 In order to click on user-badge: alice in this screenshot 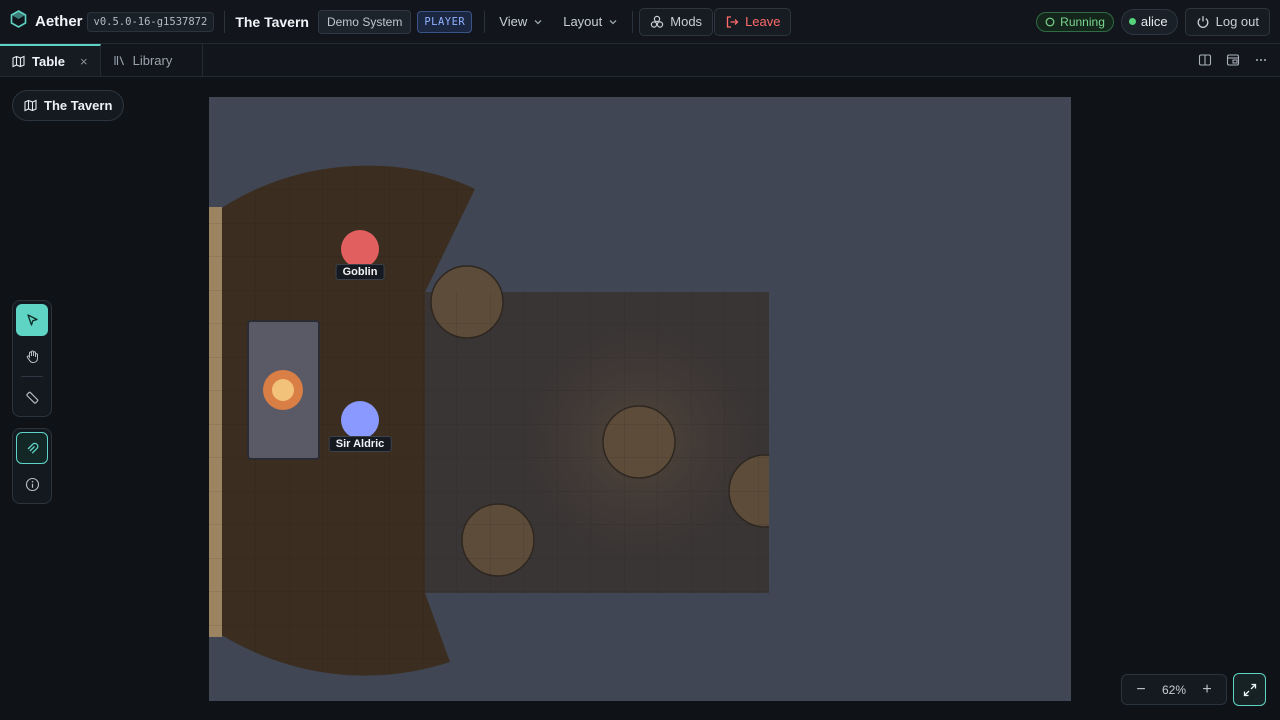, I will do `click(1149, 21)`.